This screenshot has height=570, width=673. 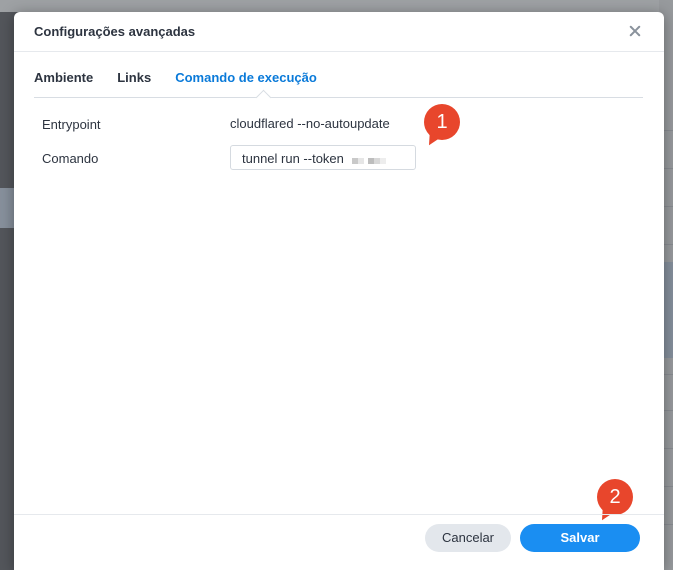 What do you see at coordinates (339, 51) in the screenshot?
I see `title-divider` at bounding box center [339, 51].